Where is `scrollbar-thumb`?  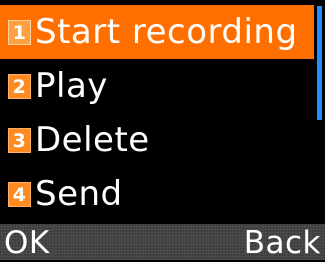
scrollbar-thumb is located at coordinates (319, 63).